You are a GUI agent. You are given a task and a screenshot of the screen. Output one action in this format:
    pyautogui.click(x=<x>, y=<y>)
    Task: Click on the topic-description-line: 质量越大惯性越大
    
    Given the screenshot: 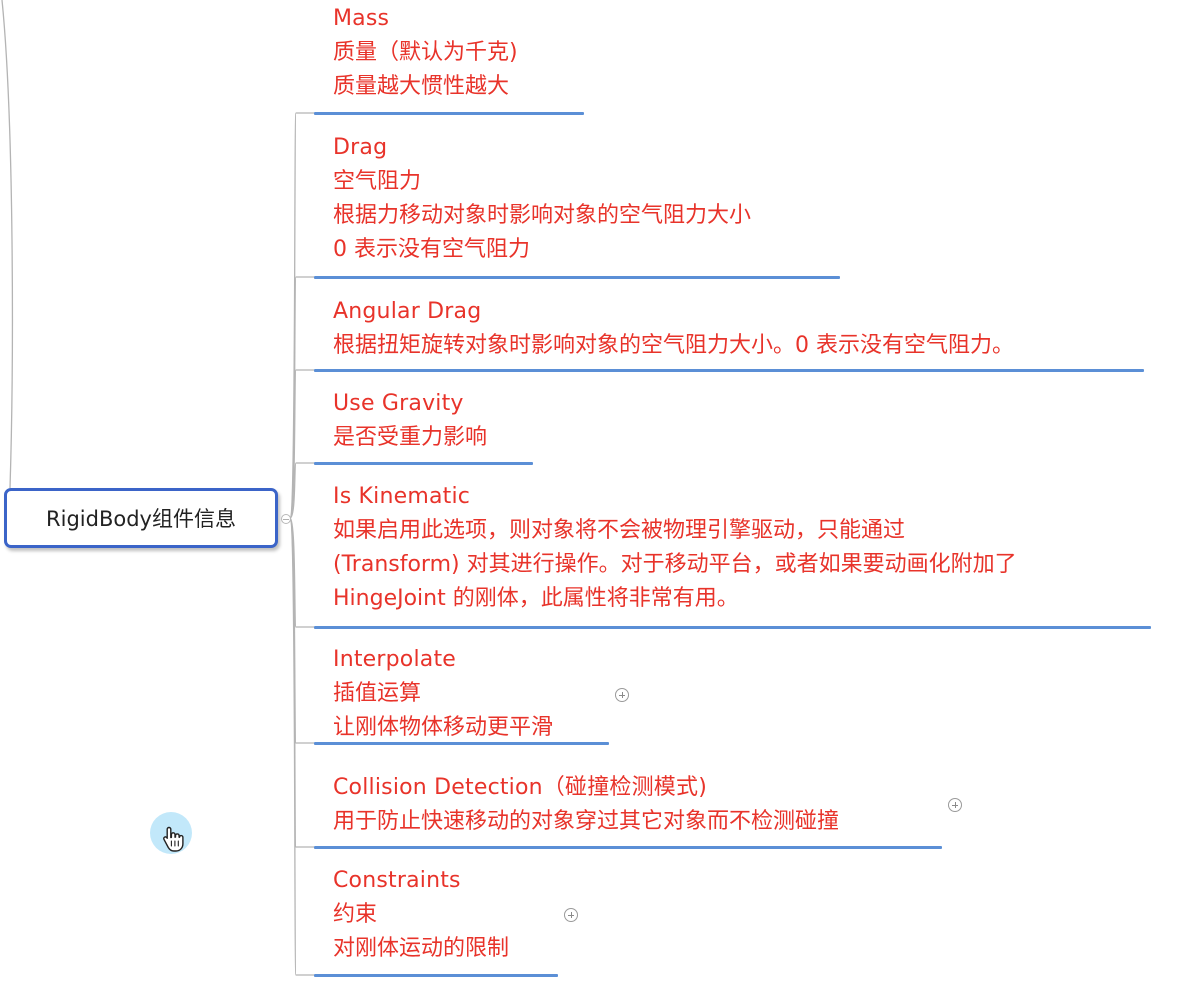 What is the action you would take?
    pyautogui.click(x=421, y=86)
    